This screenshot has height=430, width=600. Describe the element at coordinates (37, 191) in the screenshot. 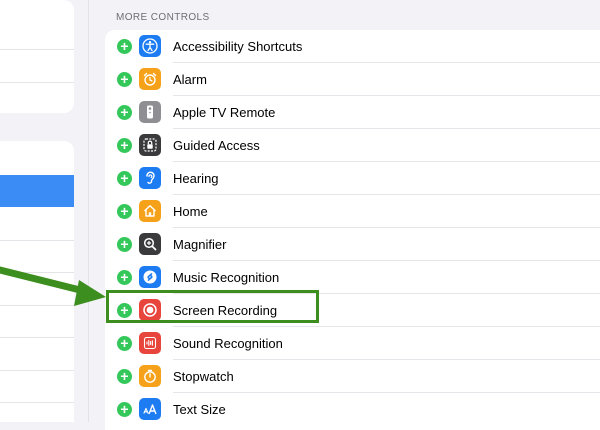

I see `sidebar-item-selected` at that location.